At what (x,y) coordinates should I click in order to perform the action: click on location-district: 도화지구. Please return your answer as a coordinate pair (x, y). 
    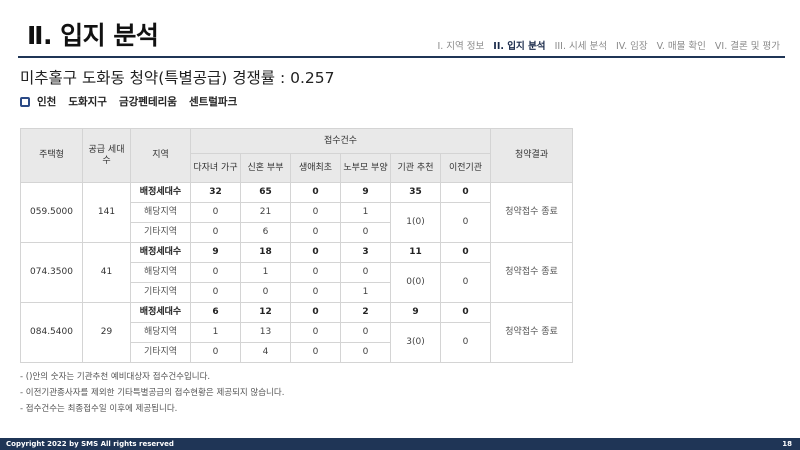
    Looking at the image, I should click on (87, 102).